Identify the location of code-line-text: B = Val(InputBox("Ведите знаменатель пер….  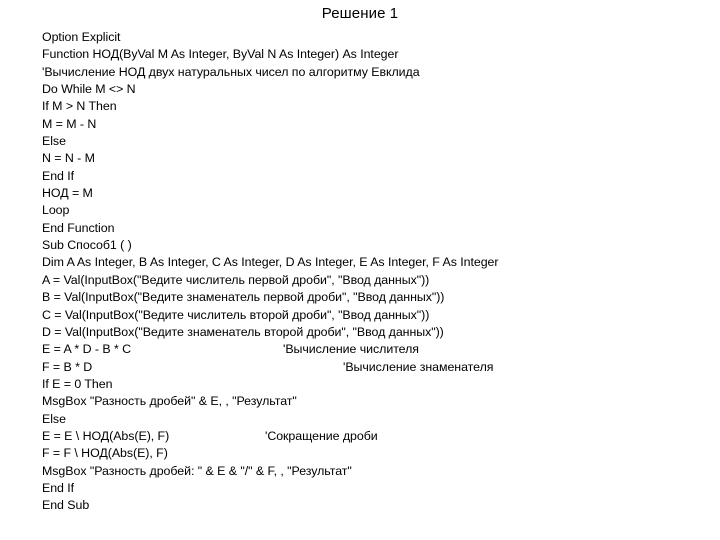
(243, 297).